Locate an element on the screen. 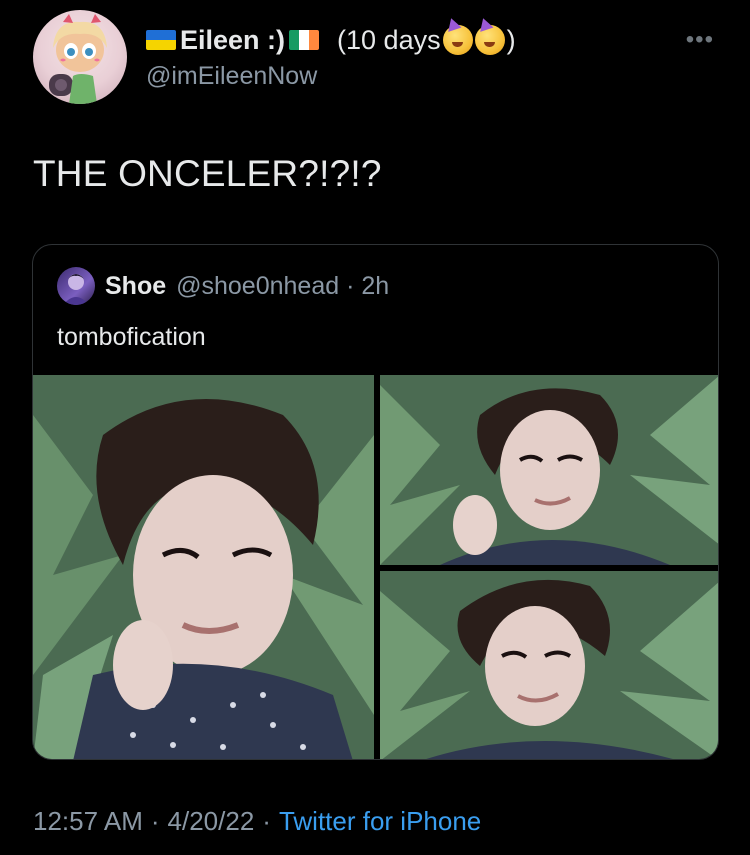 The height and width of the screenshot is (855, 750). quoted-handle-time: @shoe0nhead · 2h is located at coordinates (283, 285).